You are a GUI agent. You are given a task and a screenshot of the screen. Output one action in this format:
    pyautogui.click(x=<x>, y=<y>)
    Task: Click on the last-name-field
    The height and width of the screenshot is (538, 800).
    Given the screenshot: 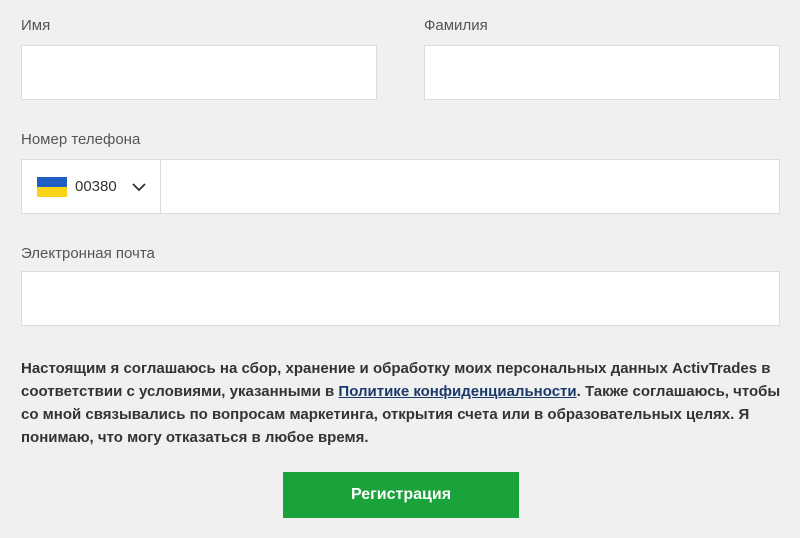 What is the action you would take?
    pyautogui.click(x=602, y=72)
    